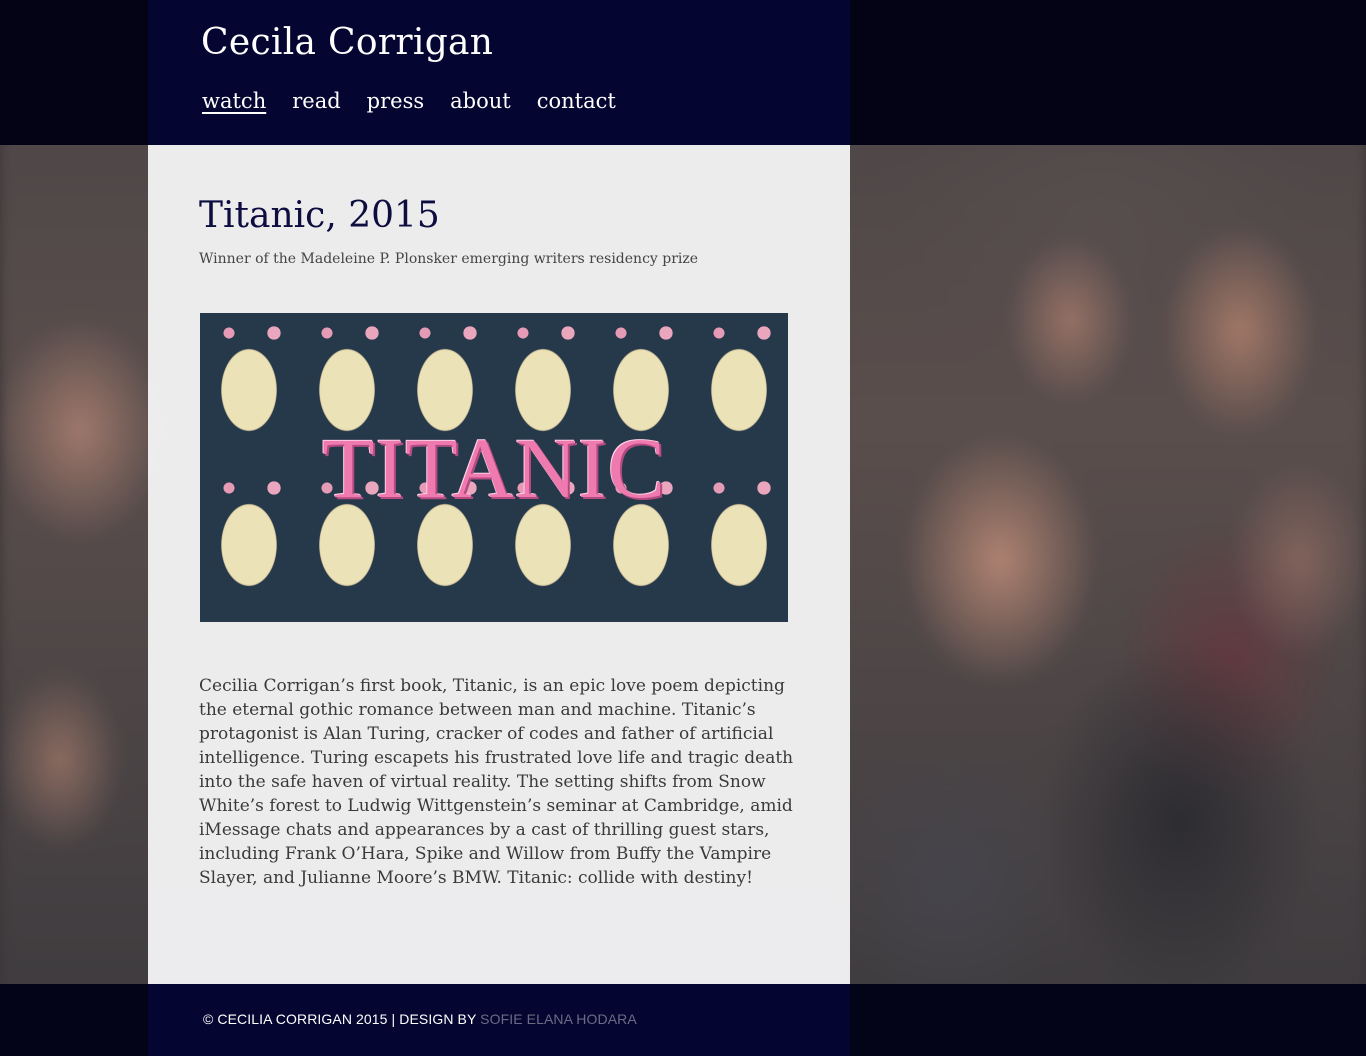  Describe the element at coordinates (480, 101) in the screenshot. I see `nav-item-about: about` at that location.